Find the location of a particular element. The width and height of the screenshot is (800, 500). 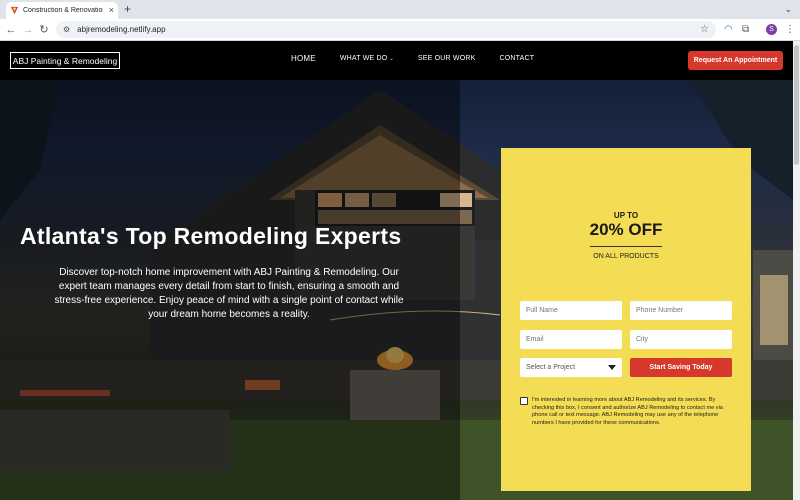

nav-what-we-do: WHAT WE DO ⌄ is located at coordinates (367, 59).